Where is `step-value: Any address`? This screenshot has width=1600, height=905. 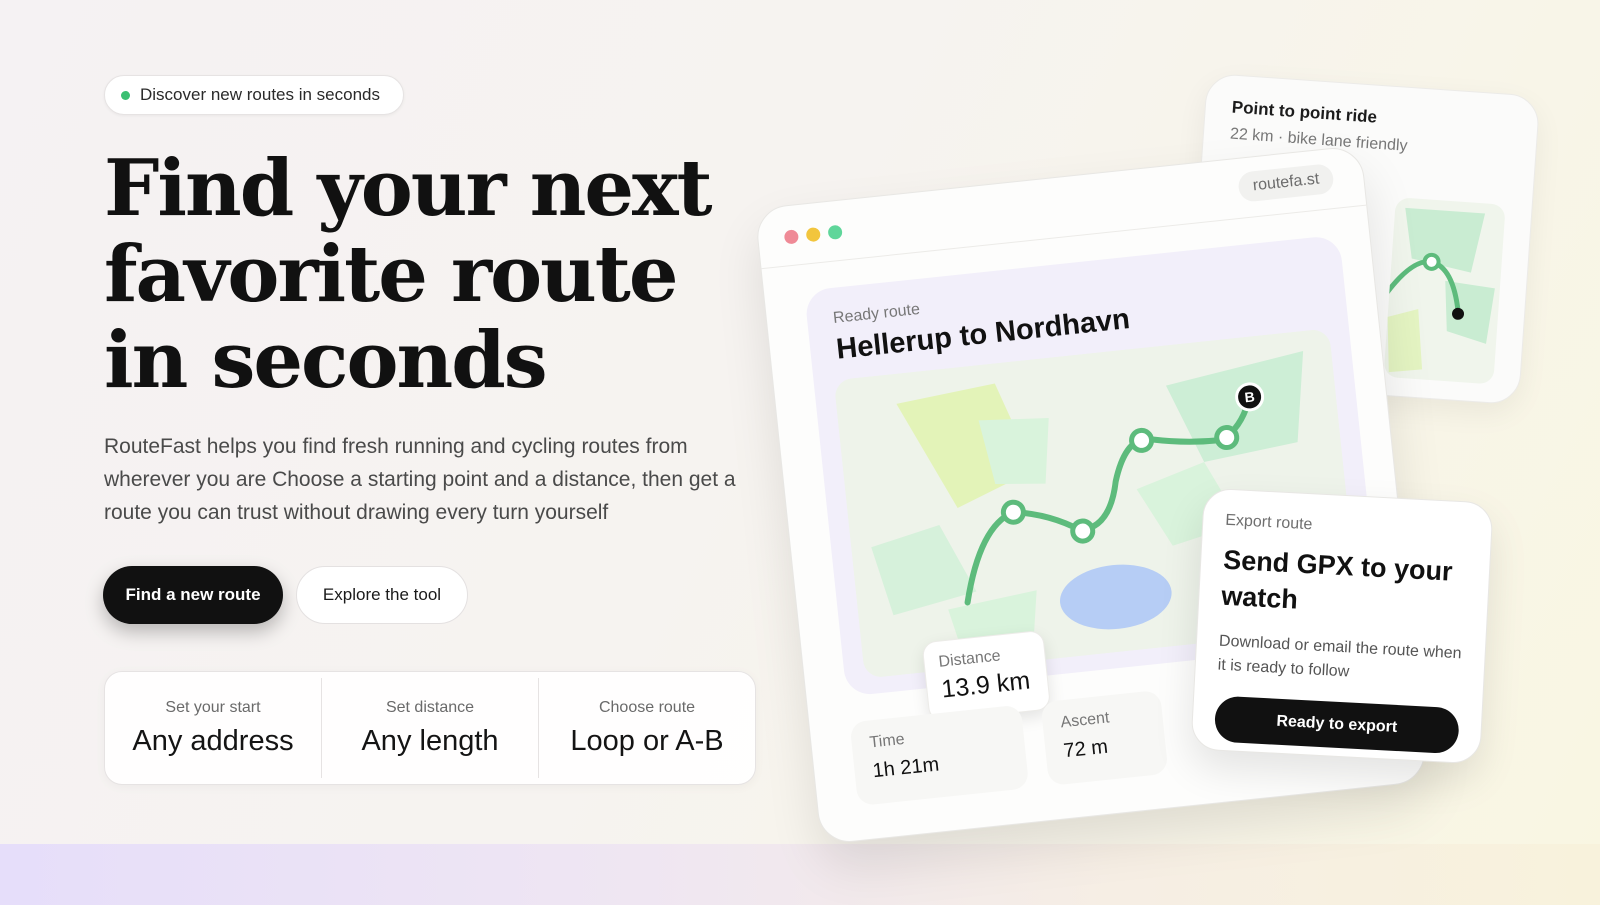 step-value: Any address is located at coordinates (213, 740).